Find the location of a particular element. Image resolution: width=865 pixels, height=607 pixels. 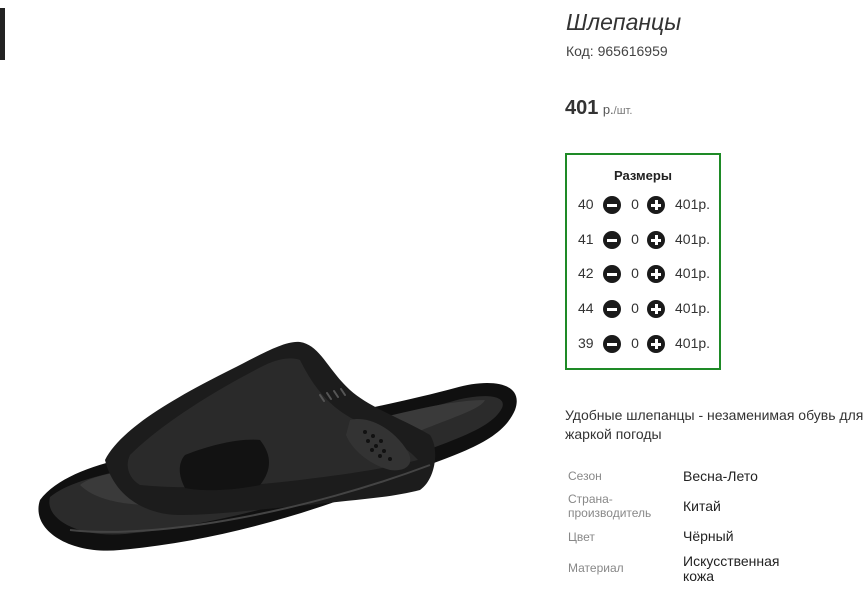

size-row: 41 0 401р. is located at coordinates (647, 240).